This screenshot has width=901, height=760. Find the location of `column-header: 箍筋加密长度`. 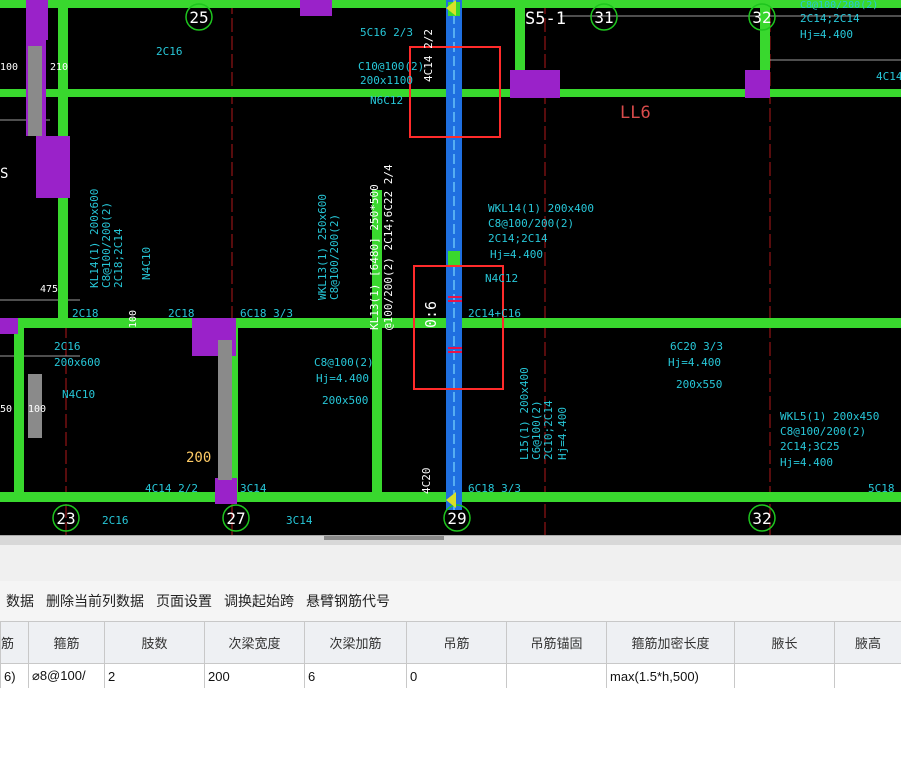

column-header: 箍筋加密长度 is located at coordinates (670, 642).